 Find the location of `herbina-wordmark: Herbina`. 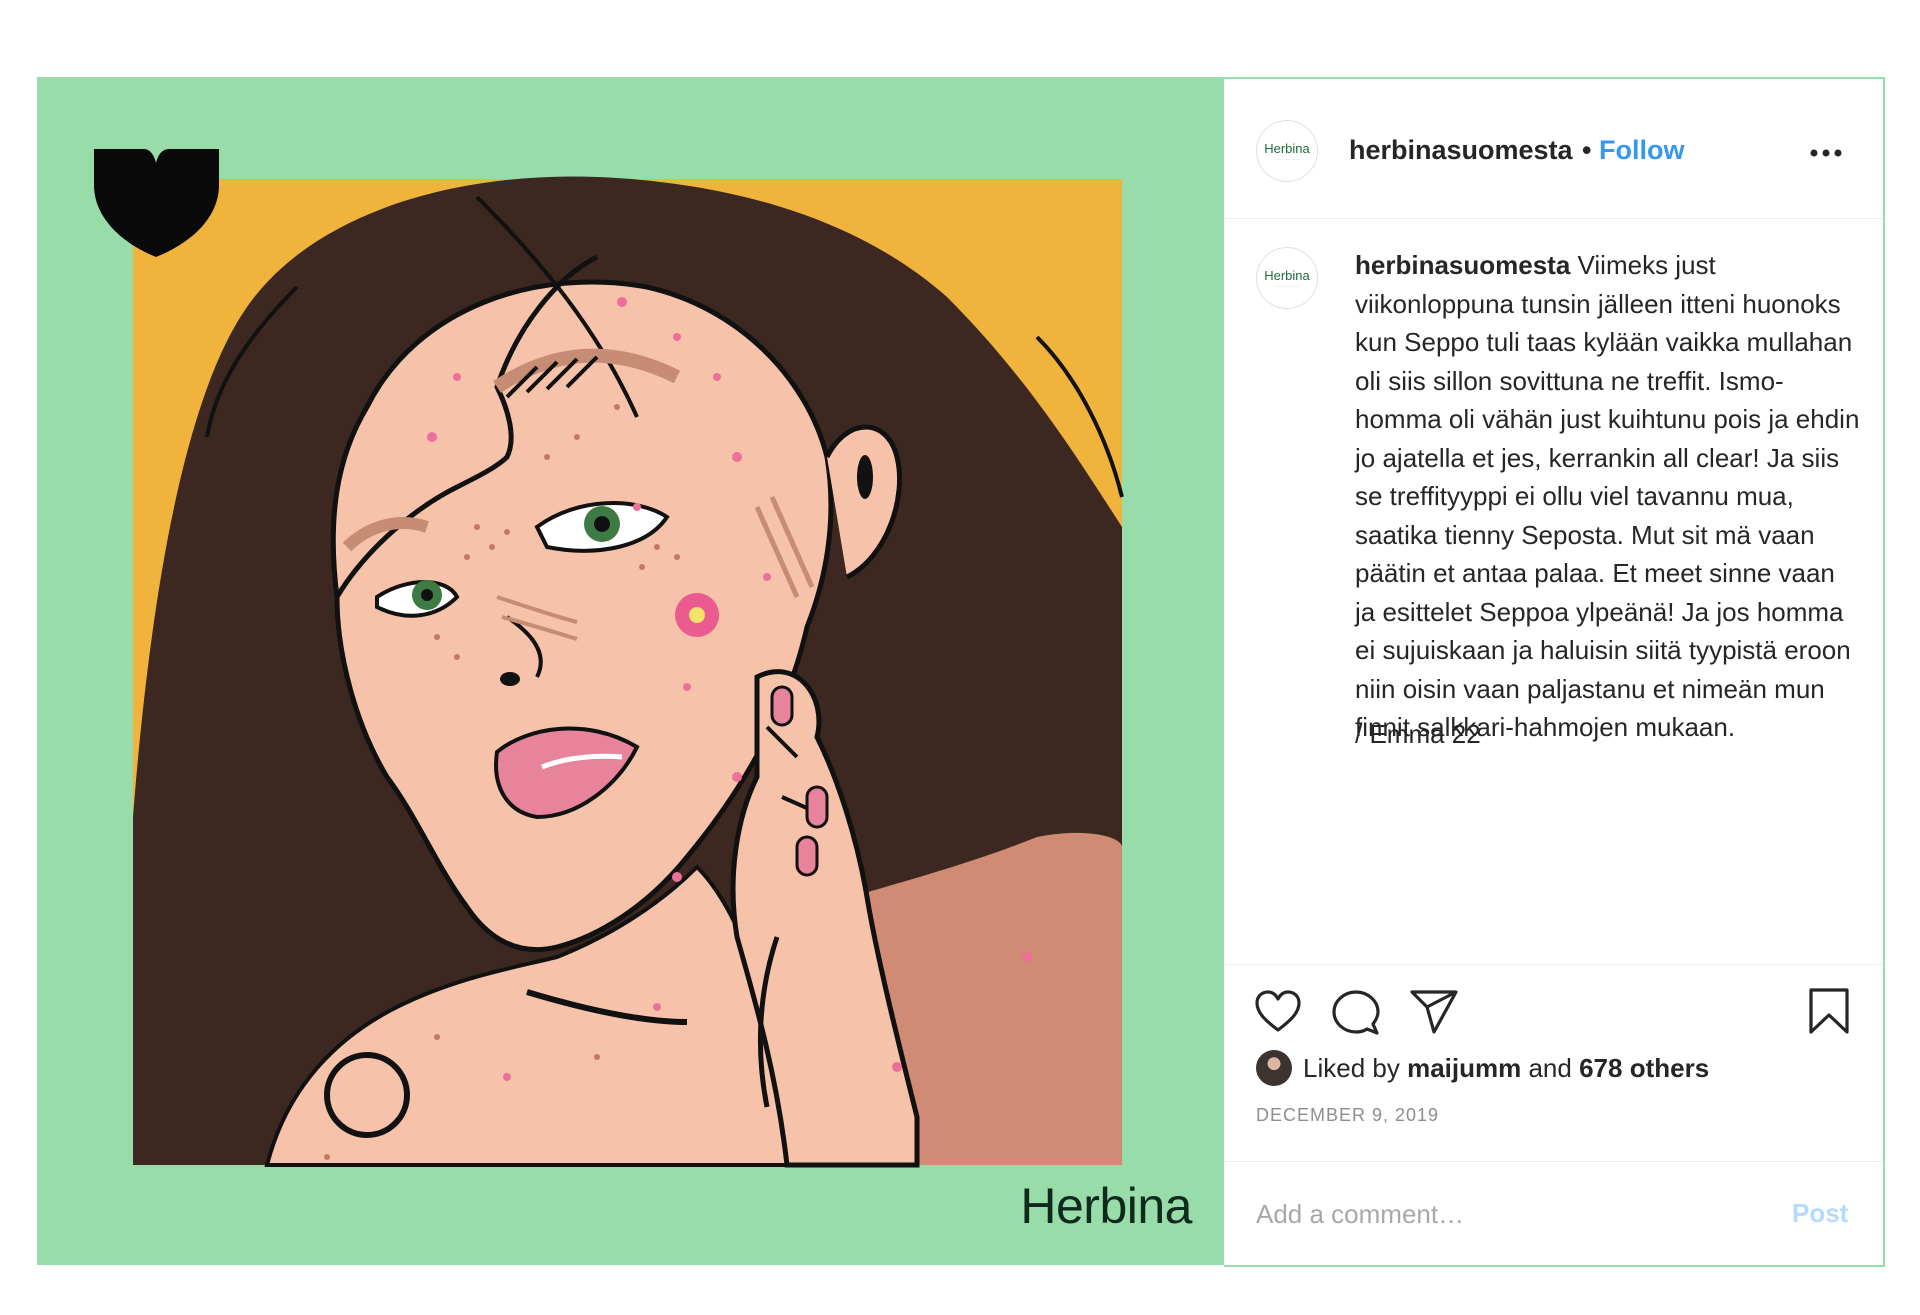

herbina-wordmark: Herbina is located at coordinates (1106, 1206).